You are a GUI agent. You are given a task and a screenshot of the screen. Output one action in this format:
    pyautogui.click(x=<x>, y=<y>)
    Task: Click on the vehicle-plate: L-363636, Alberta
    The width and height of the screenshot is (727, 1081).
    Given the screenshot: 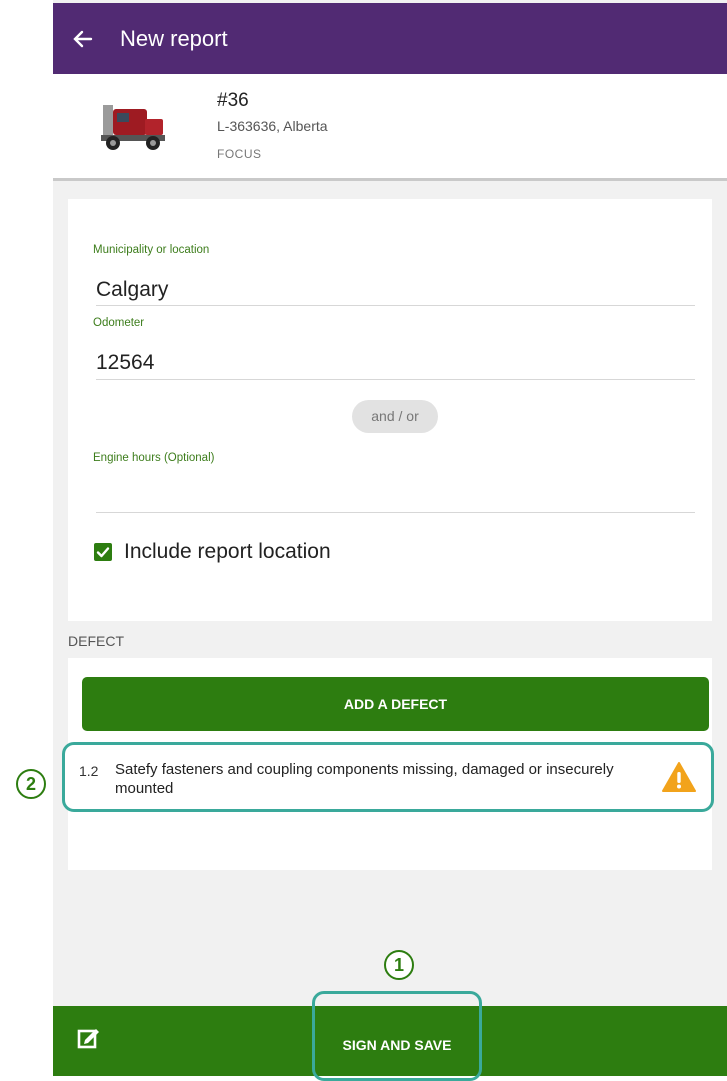 What is the action you would take?
    pyautogui.click(x=272, y=126)
    